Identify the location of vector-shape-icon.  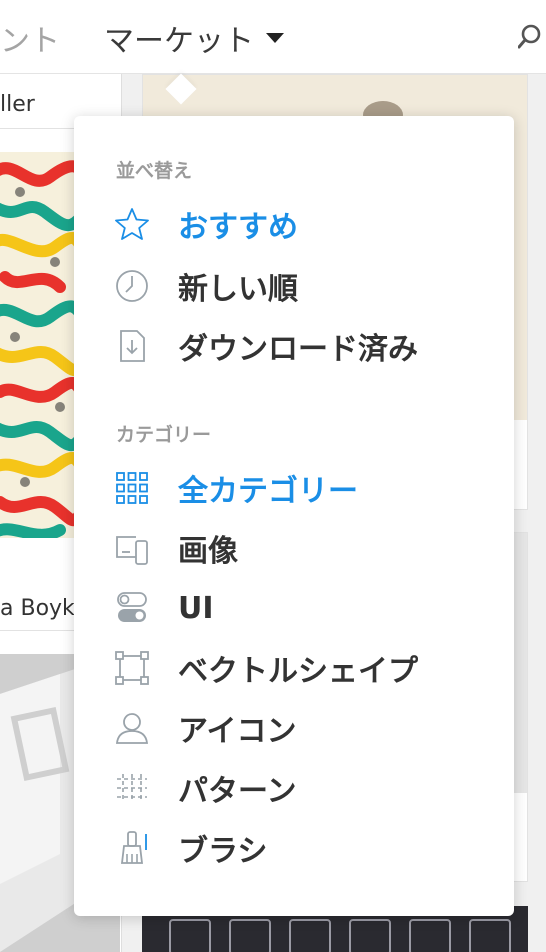
(132, 668).